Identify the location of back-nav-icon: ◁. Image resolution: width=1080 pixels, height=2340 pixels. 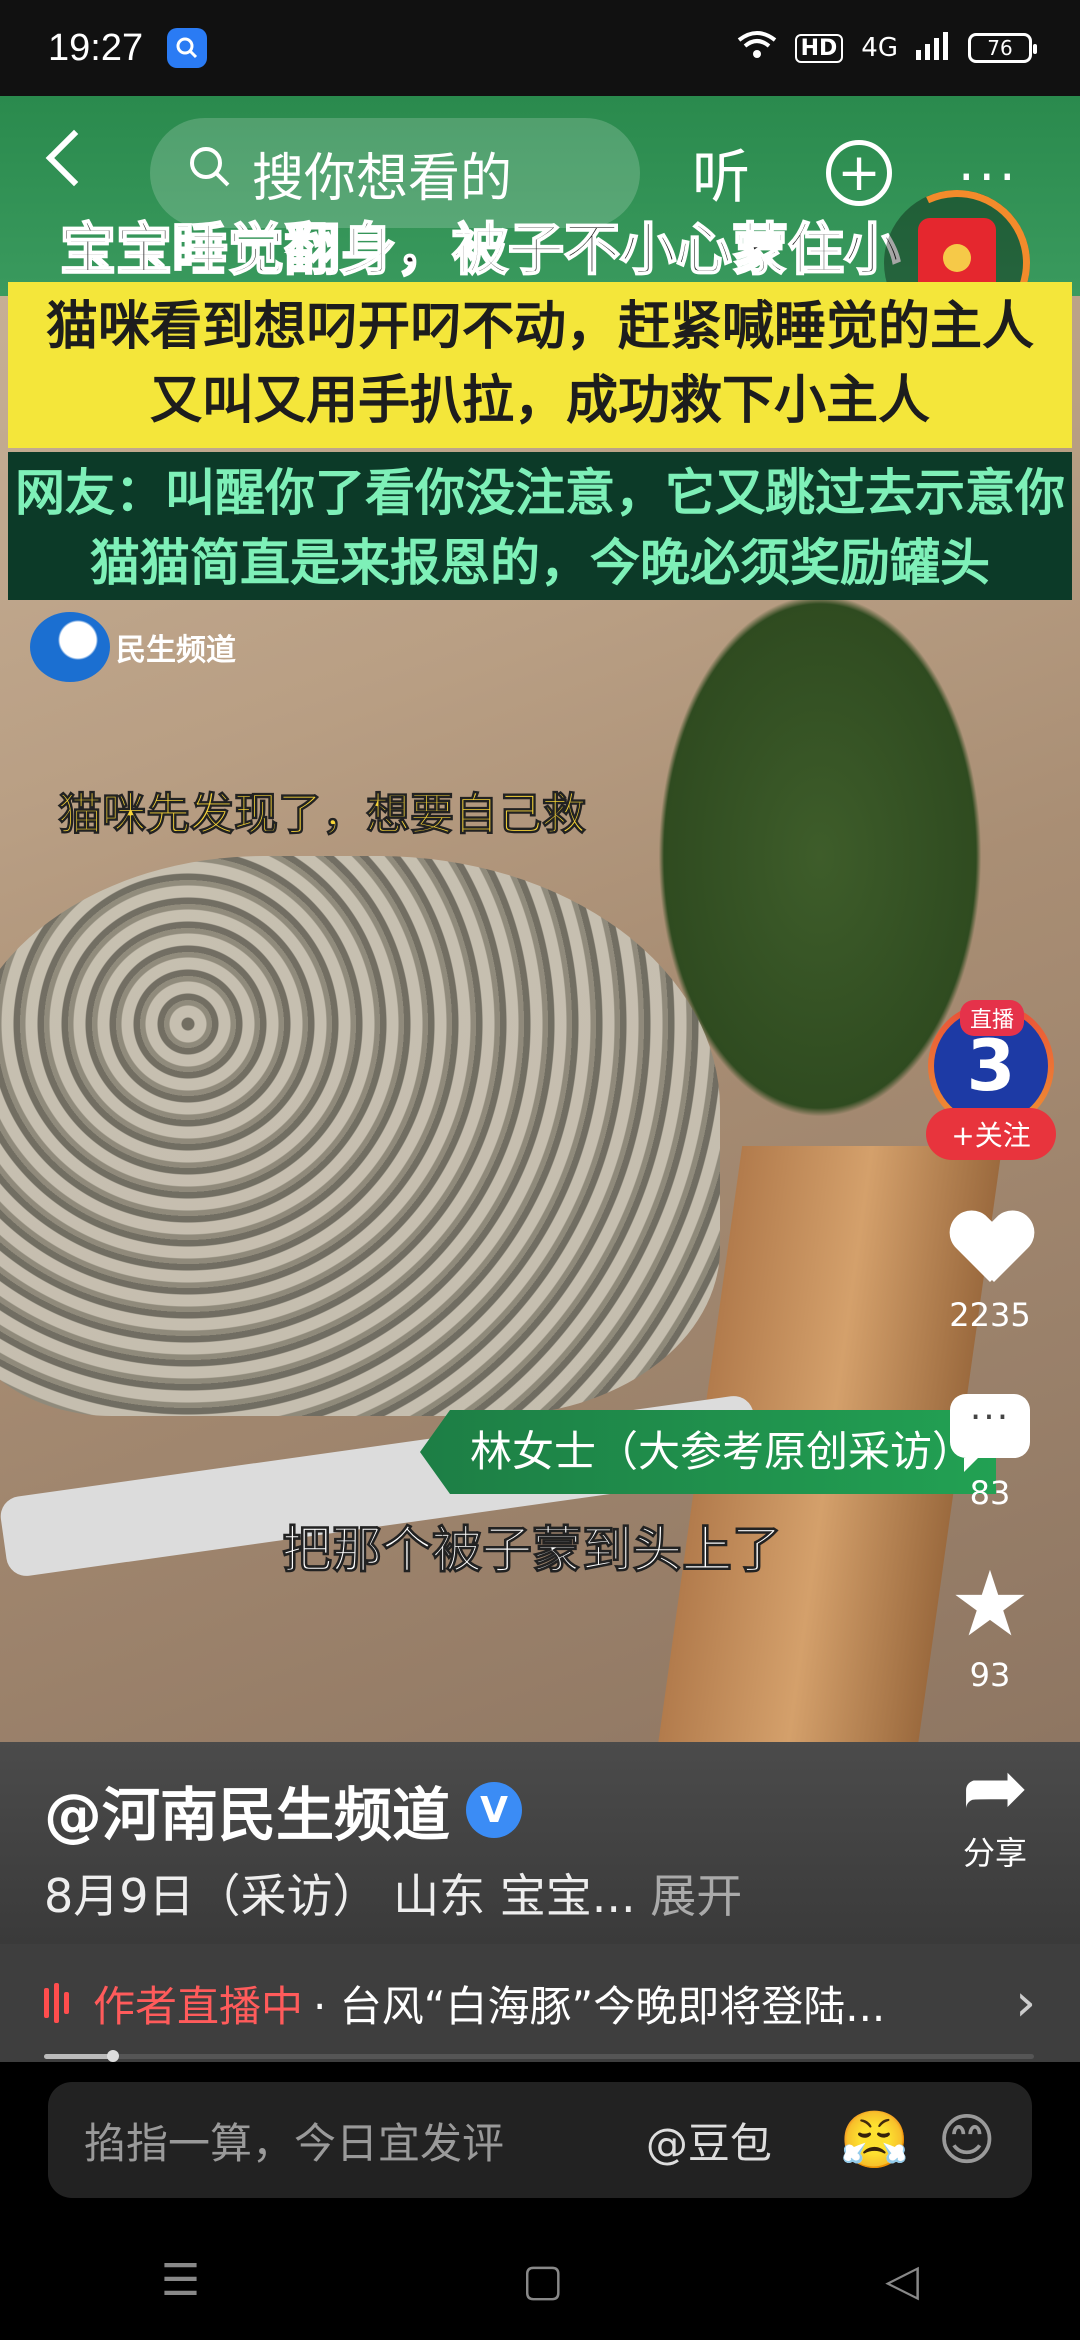
(902, 2280).